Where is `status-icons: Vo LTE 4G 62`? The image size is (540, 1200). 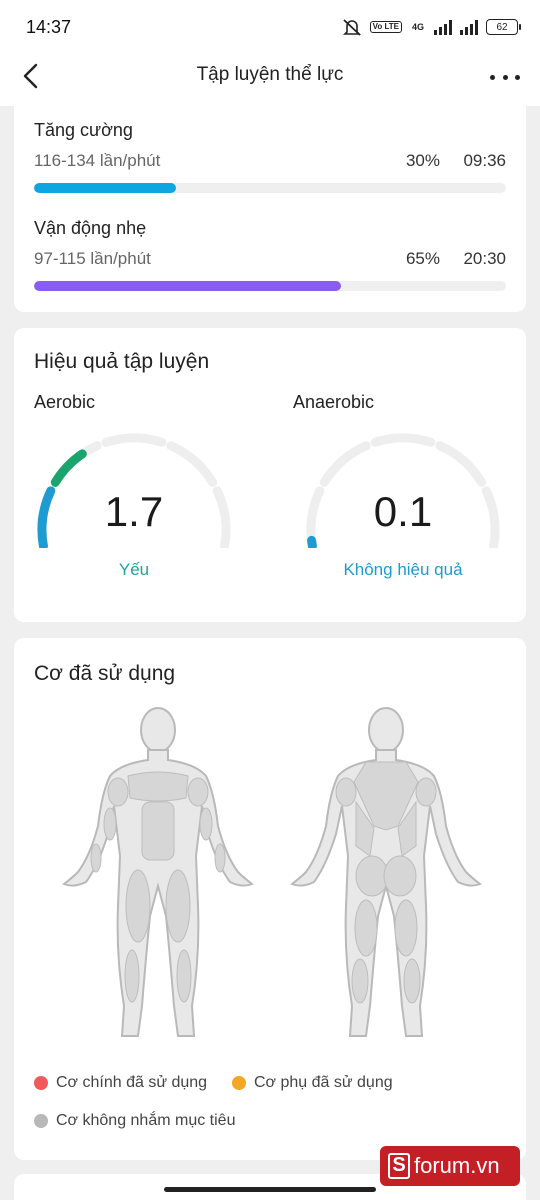
status-icons: Vo LTE 4G 62 is located at coordinates (431, 27).